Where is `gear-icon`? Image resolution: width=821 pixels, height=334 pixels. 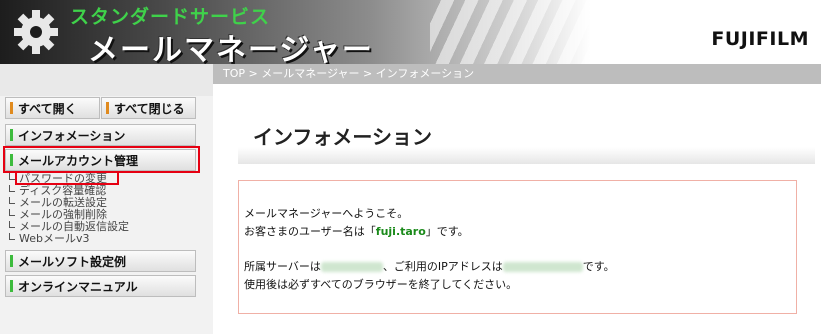 gear-icon is located at coordinates (36, 32).